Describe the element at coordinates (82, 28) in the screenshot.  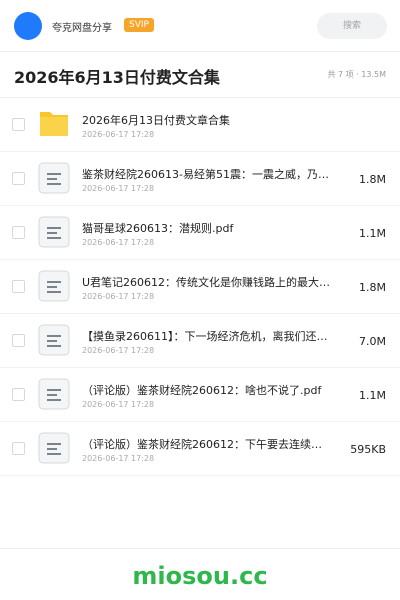
I see `username: 夸克网盘分享` at that location.